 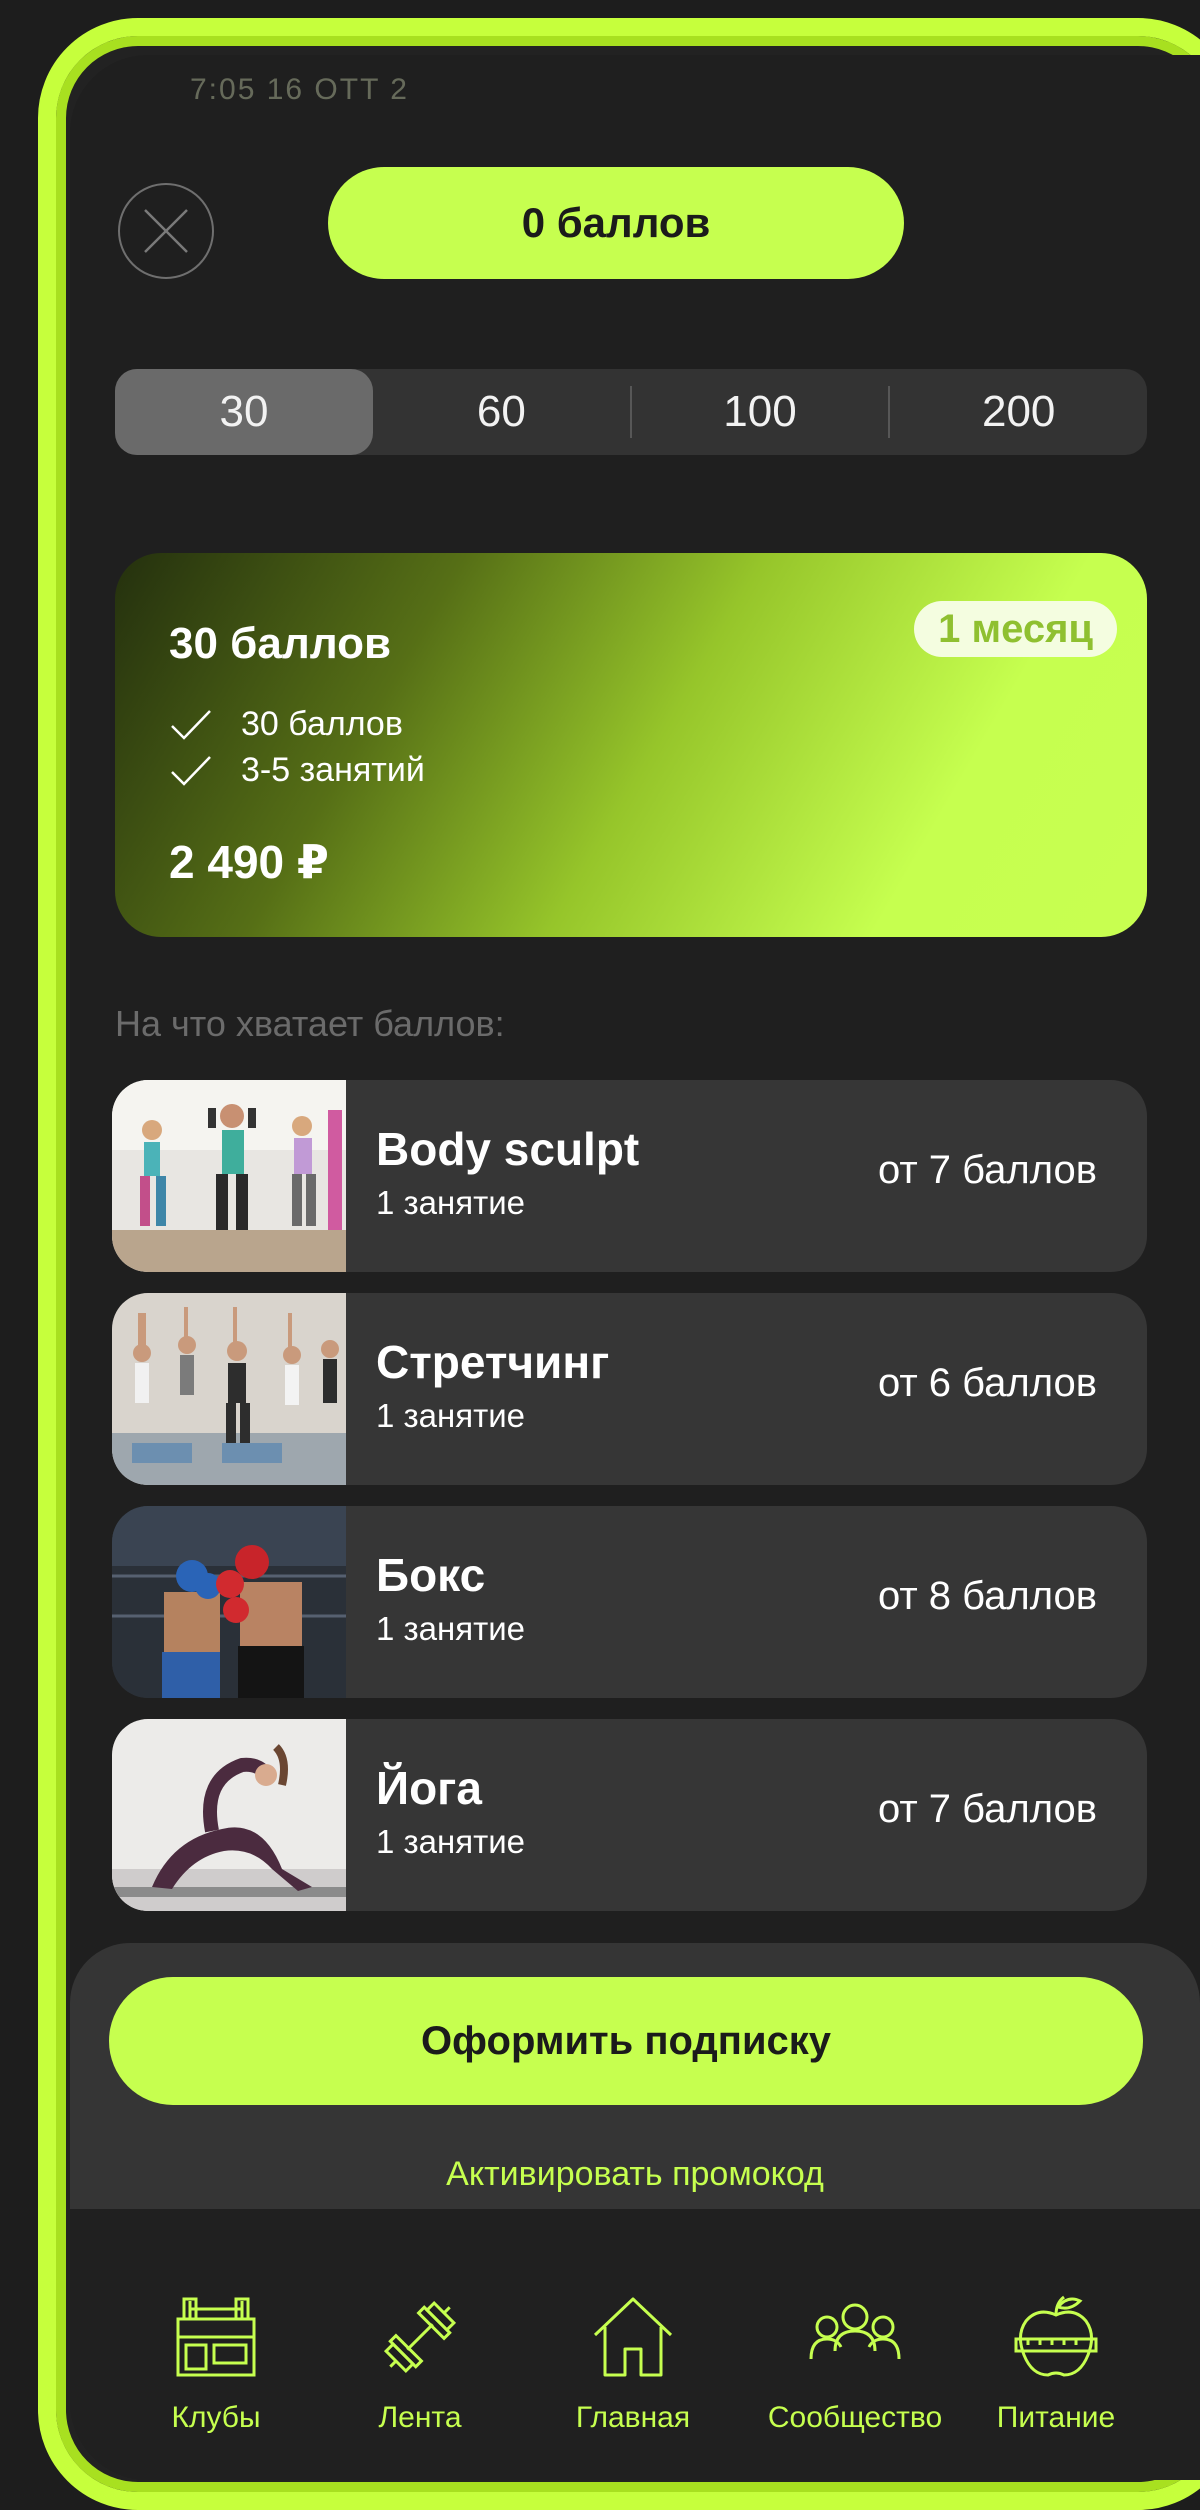 What do you see at coordinates (635, 2174) in the screenshot?
I see `activate-promo-link: Активировать промокод` at bounding box center [635, 2174].